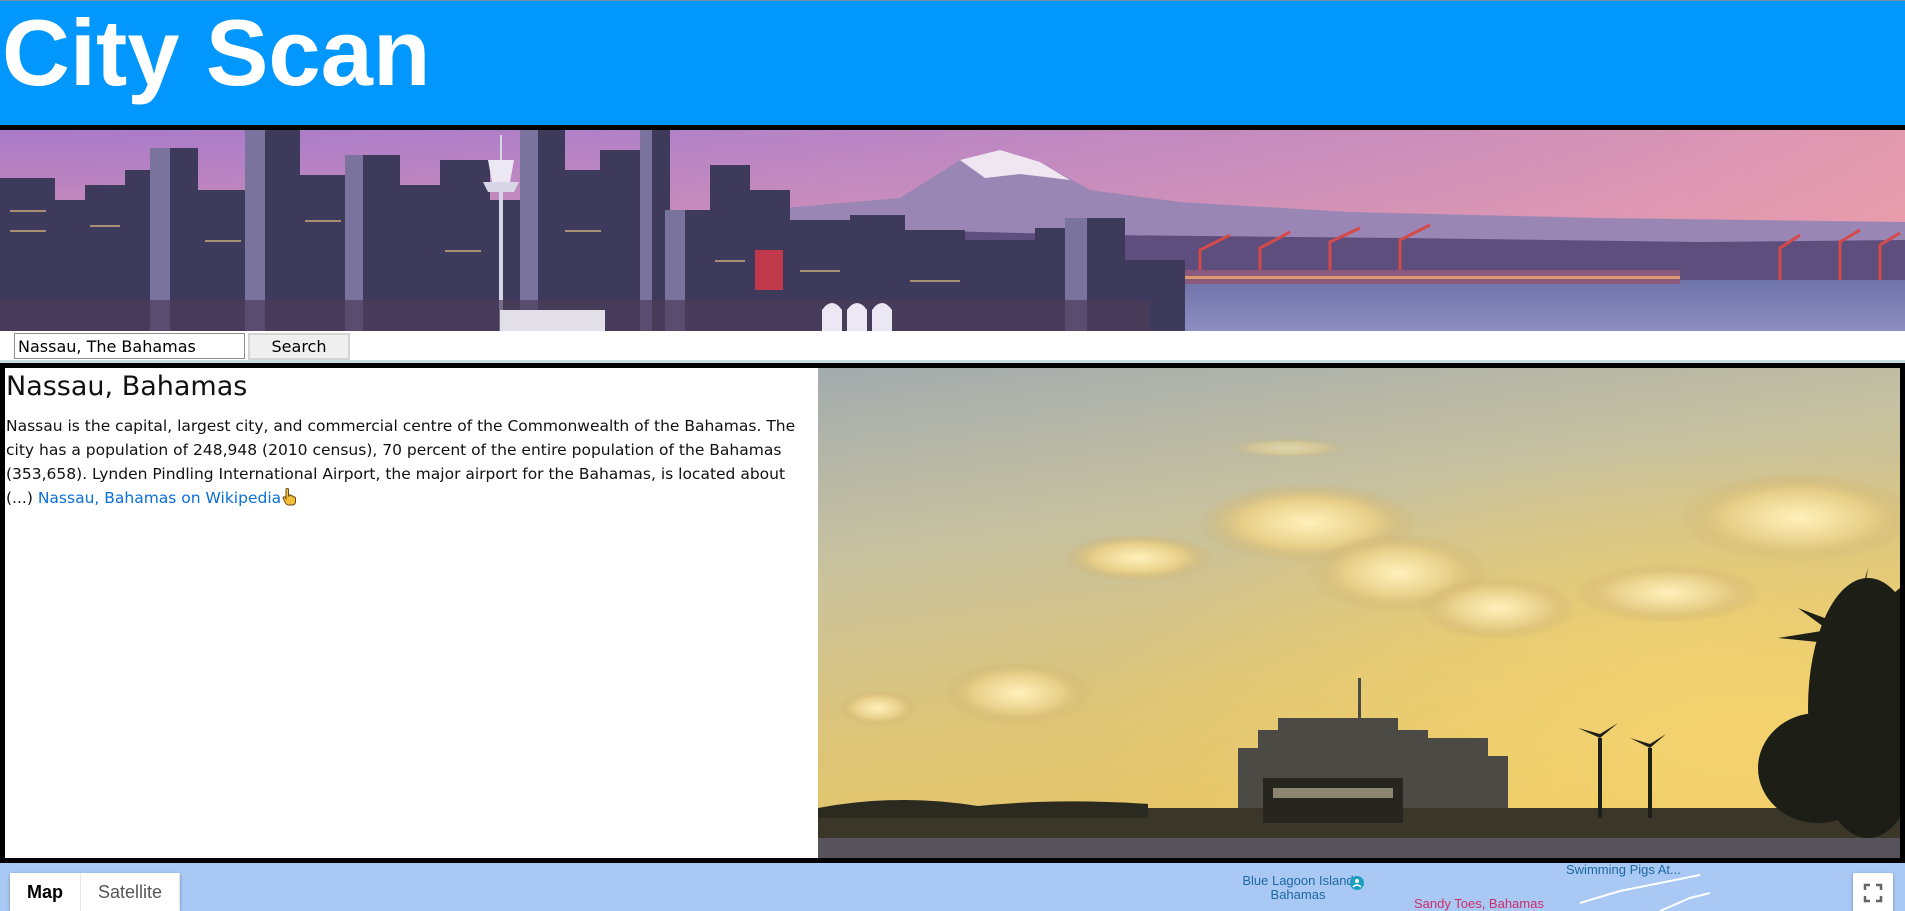 The height and width of the screenshot is (911, 1905). Describe the element at coordinates (1357, 885) in the screenshot. I see `map-pin-icon` at that location.